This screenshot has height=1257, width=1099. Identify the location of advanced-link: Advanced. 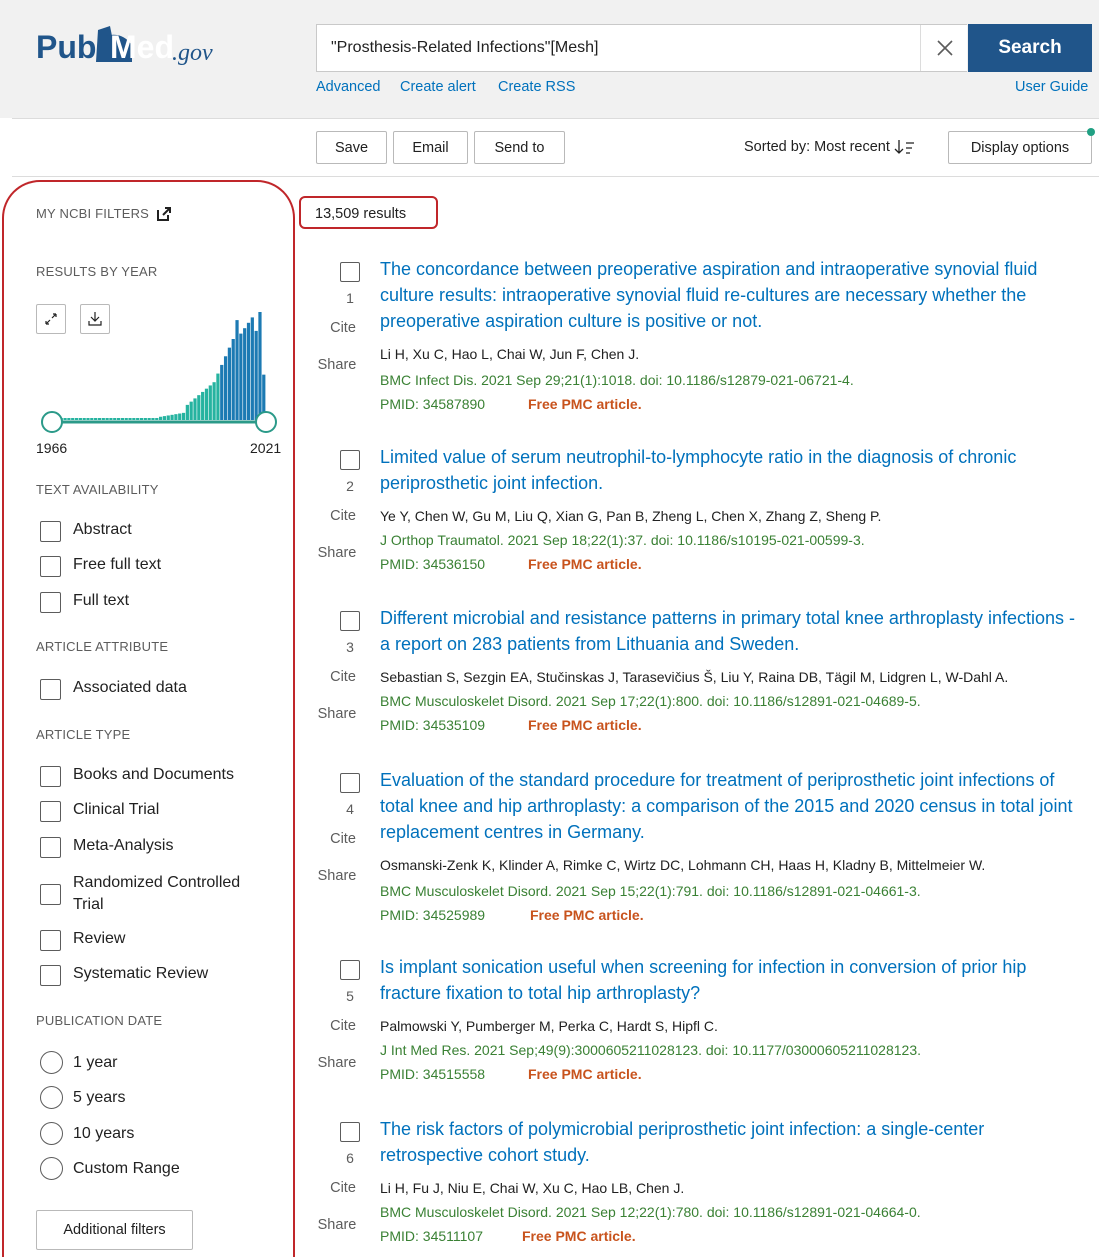
(348, 87).